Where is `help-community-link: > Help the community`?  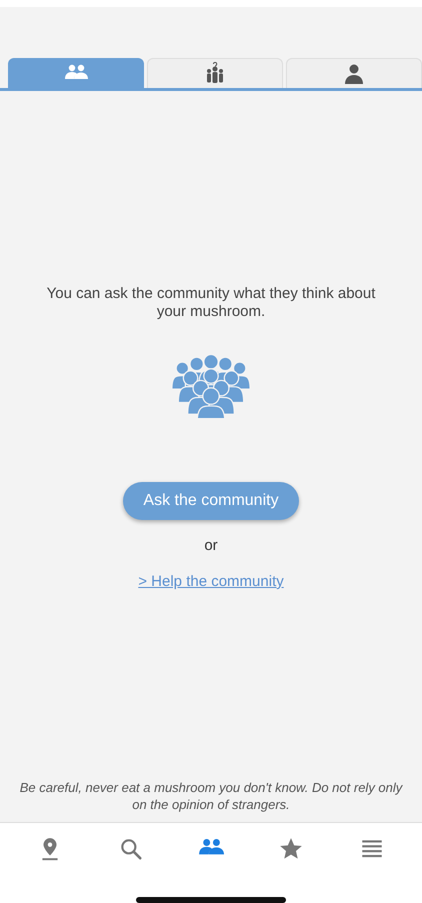 help-community-link: > Help the community is located at coordinates (211, 581).